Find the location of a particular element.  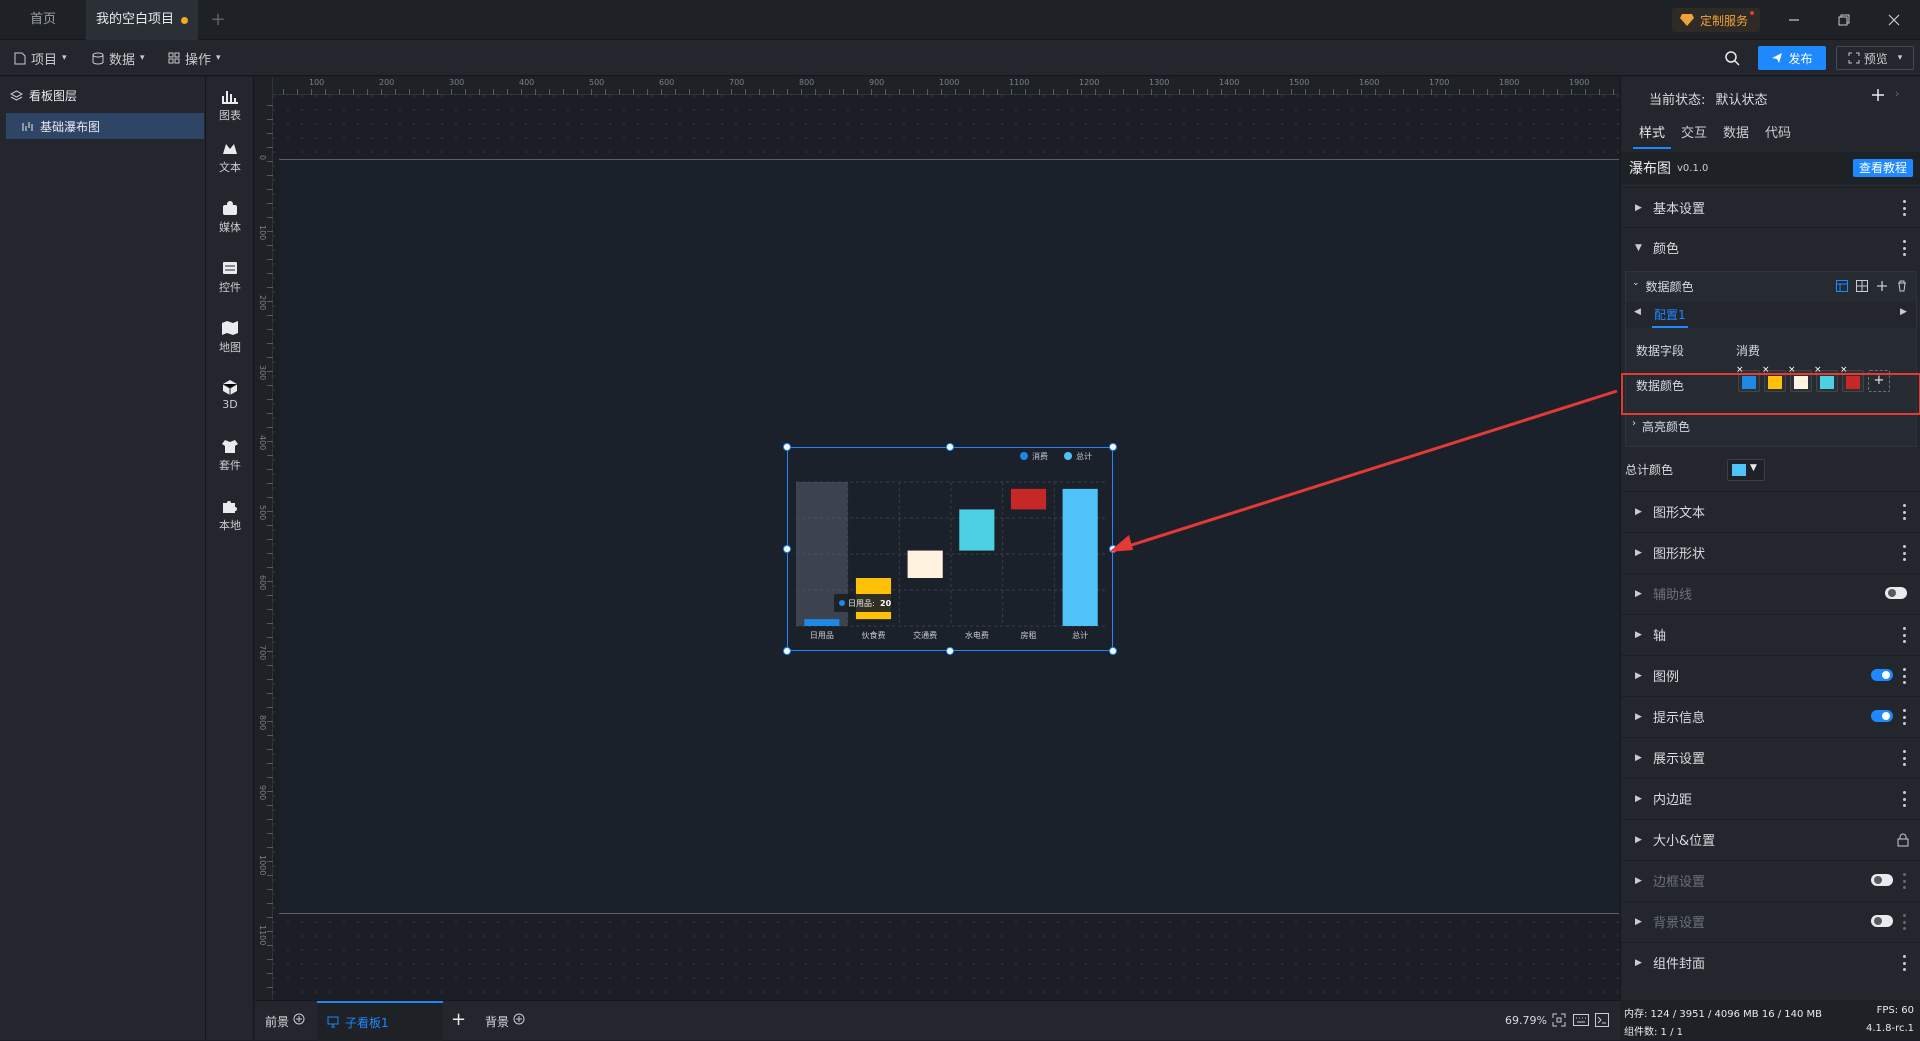

tab-home: 首页 is located at coordinates (43, 20).